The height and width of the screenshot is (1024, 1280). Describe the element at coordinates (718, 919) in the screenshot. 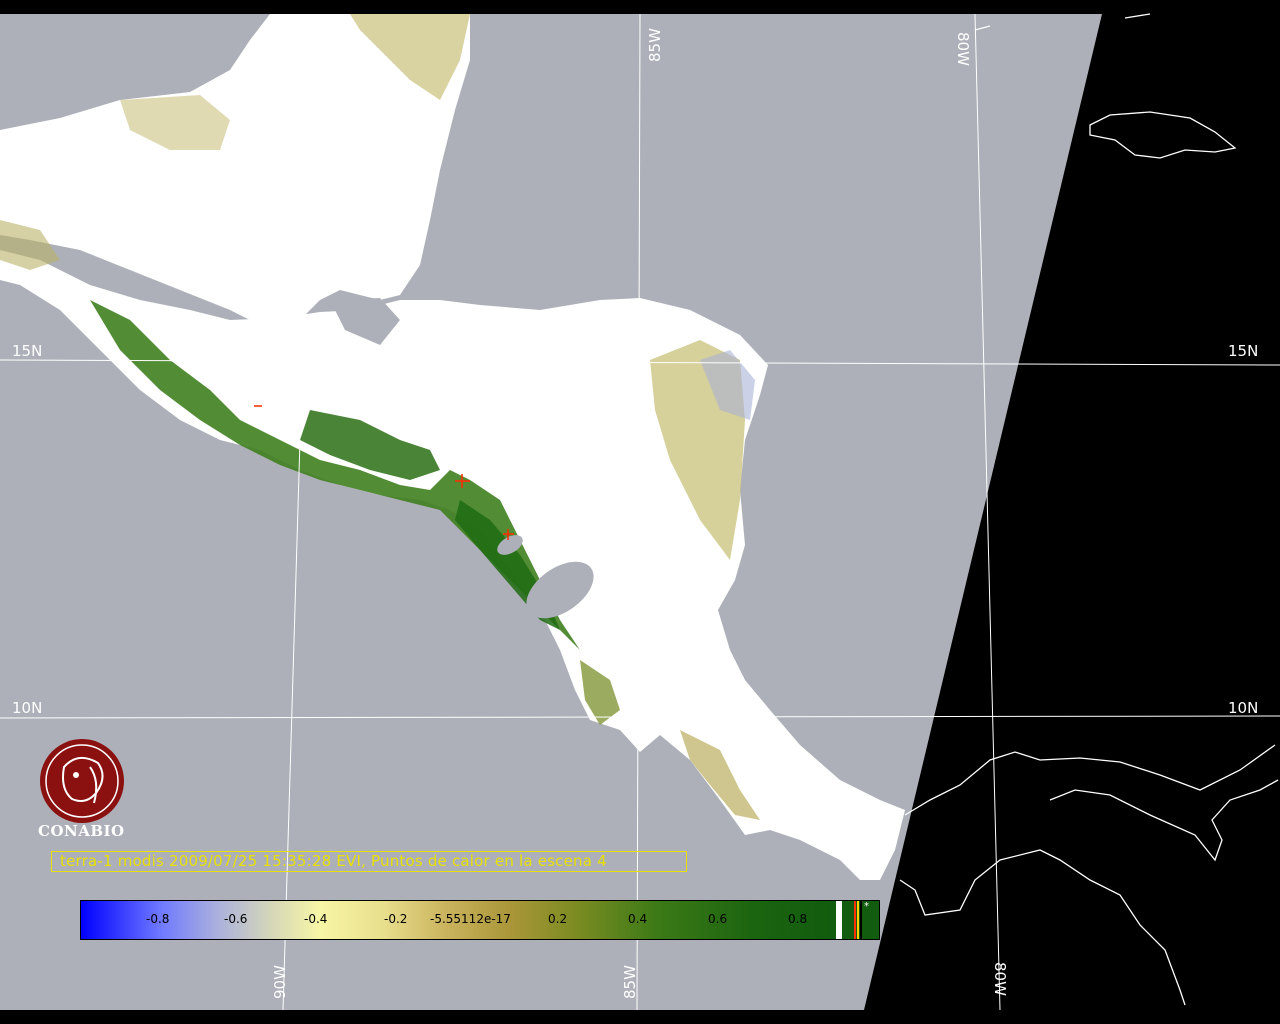

I see `colorbar-tick-label: 0.6` at that location.